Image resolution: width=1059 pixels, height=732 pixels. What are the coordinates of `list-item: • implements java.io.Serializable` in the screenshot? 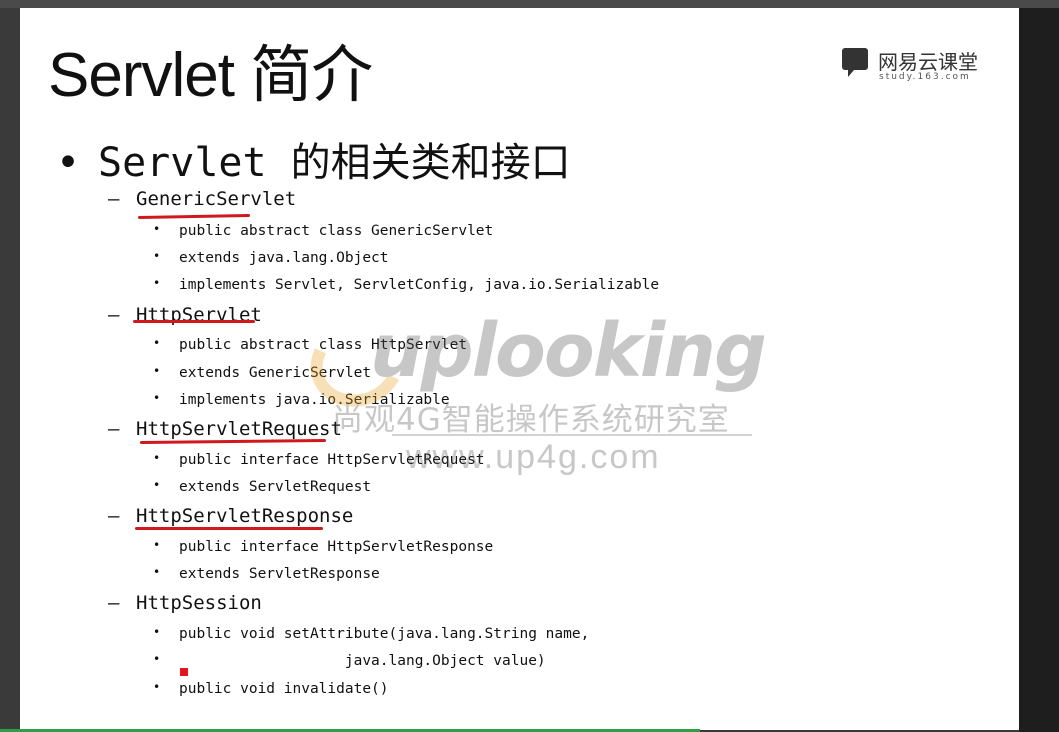 It's located at (301, 399).